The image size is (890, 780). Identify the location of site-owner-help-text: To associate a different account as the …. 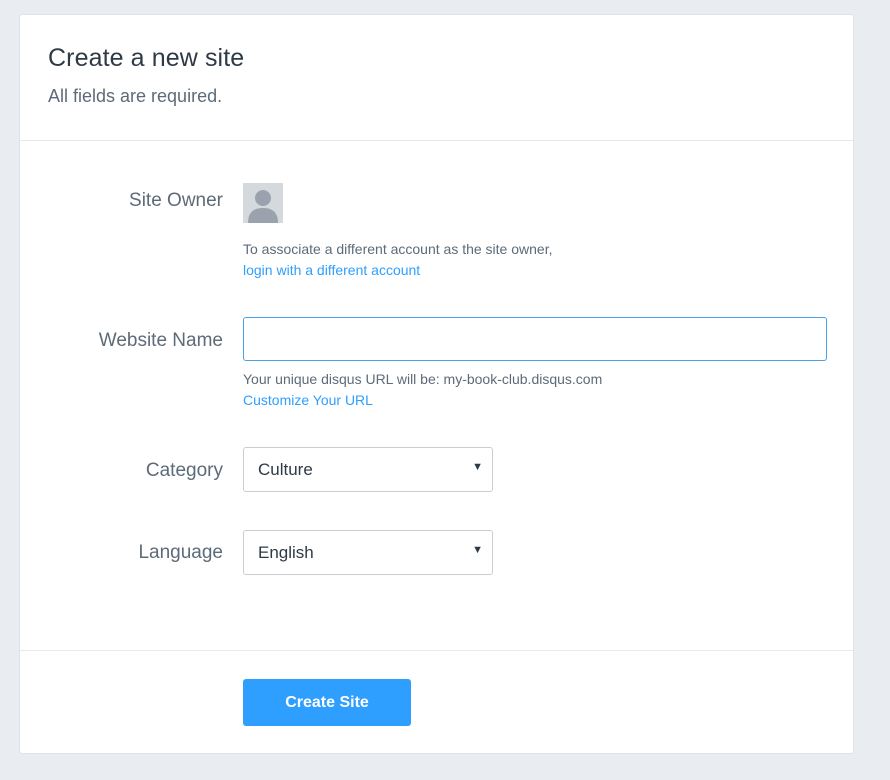
(398, 249).